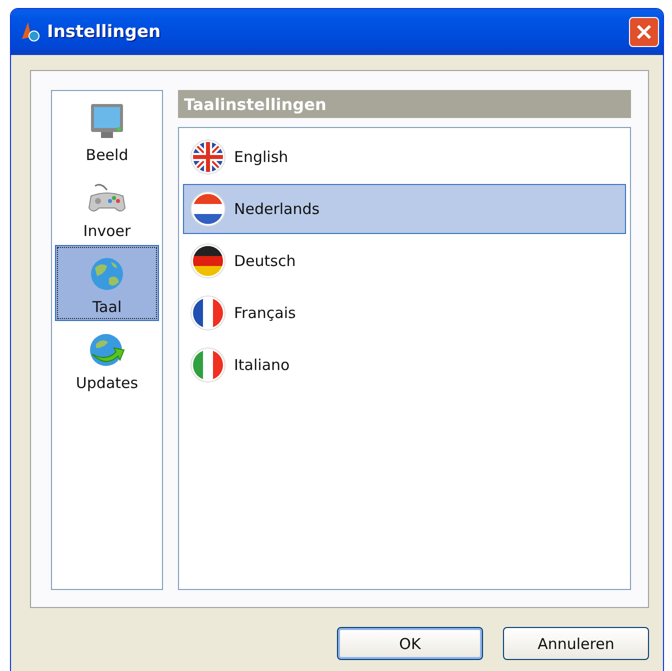 Image resolution: width=672 pixels, height=671 pixels. I want to click on globe-icon, so click(107, 274).